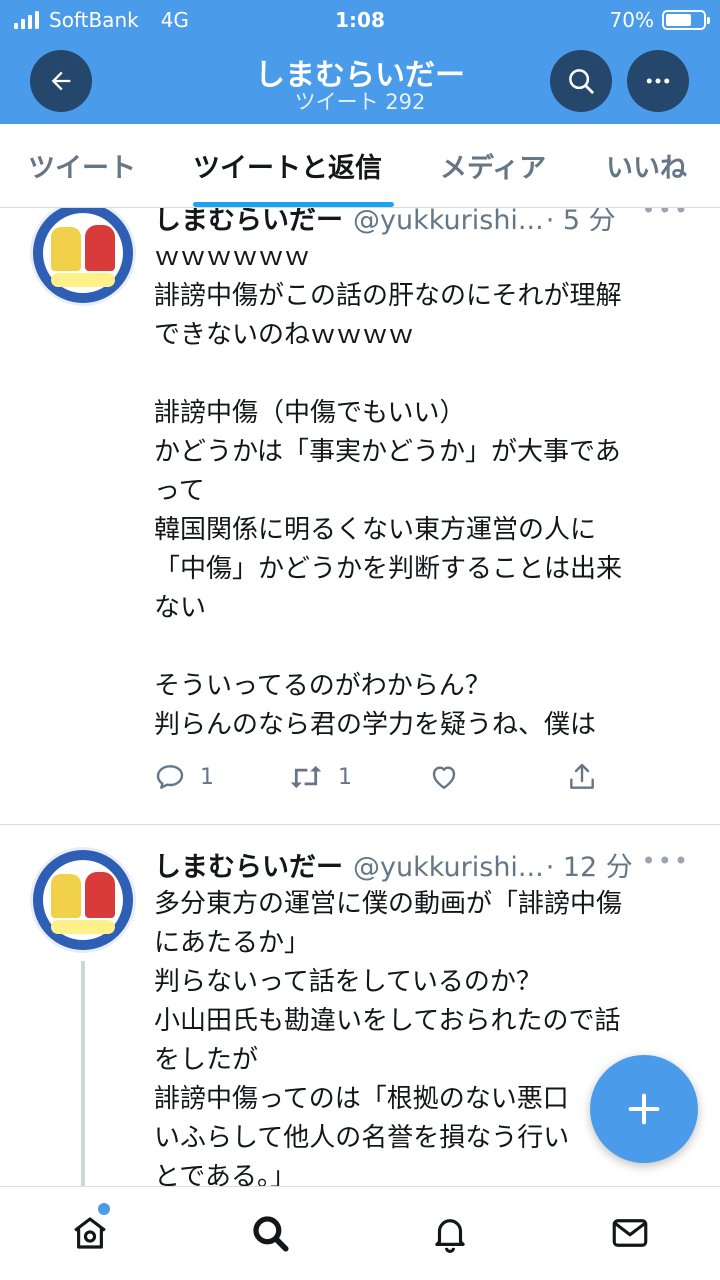 This screenshot has height=1280, width=720. What do you see at coordinates (389, 781) in the screenshot?
I see `tweet-actions: 1 1` at bounding box center [389, 781].